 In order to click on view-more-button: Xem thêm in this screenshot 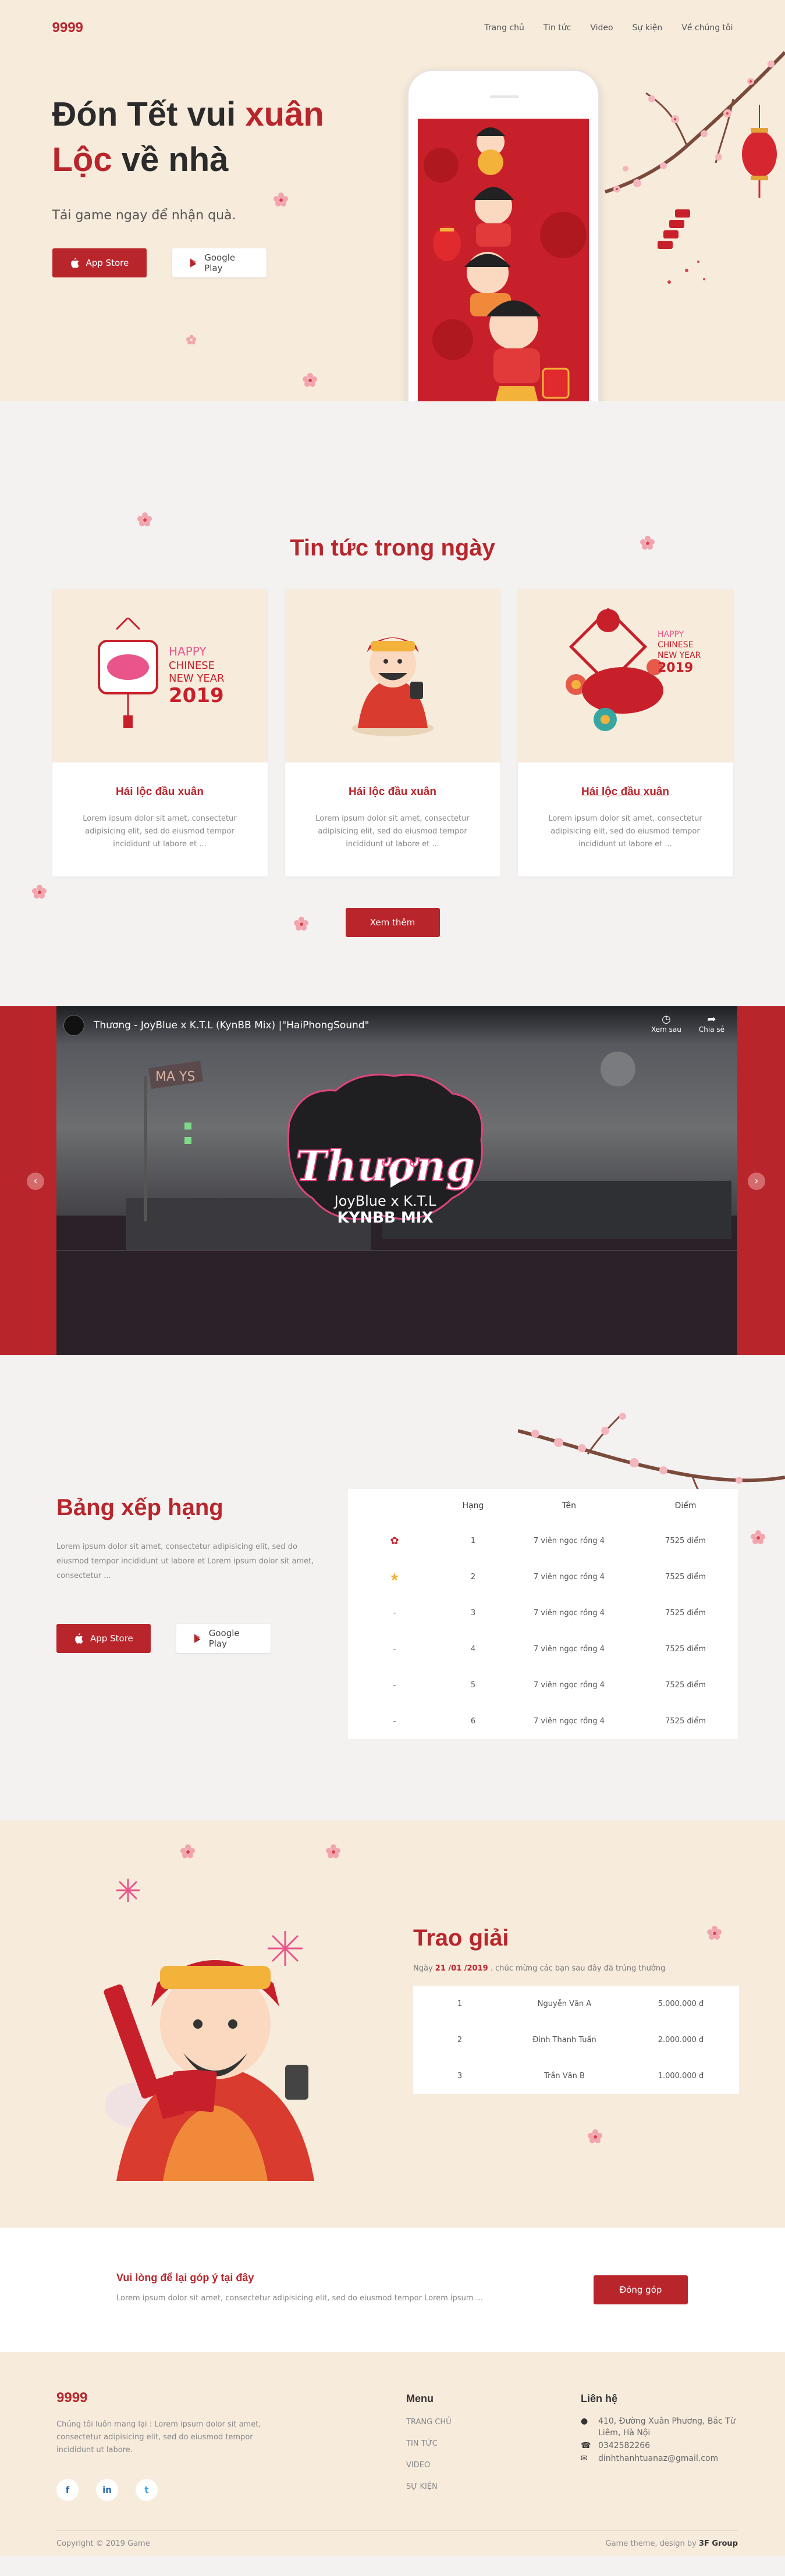, I will do `click(393, 922)`.